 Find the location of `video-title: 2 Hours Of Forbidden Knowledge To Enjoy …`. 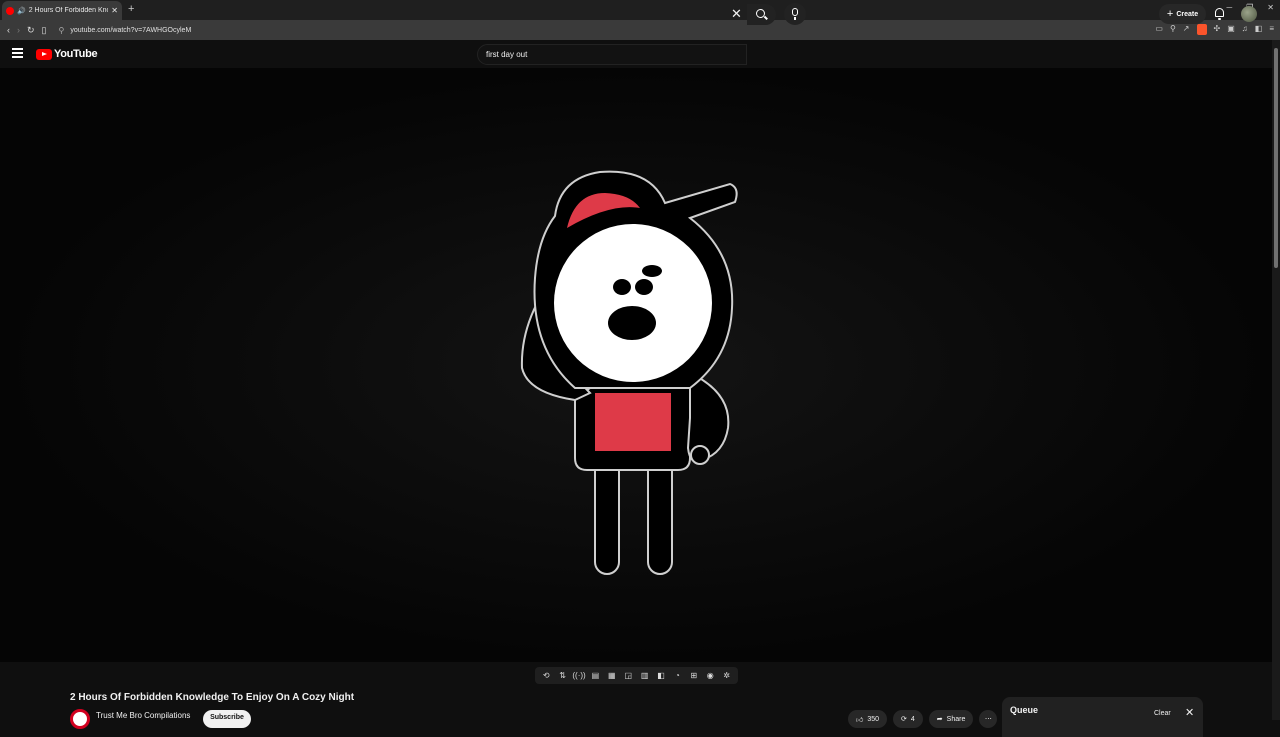

video-title: 2 Hours Of Forbidden Knowledge To Enjoy … is located at coordinates (212, 697).